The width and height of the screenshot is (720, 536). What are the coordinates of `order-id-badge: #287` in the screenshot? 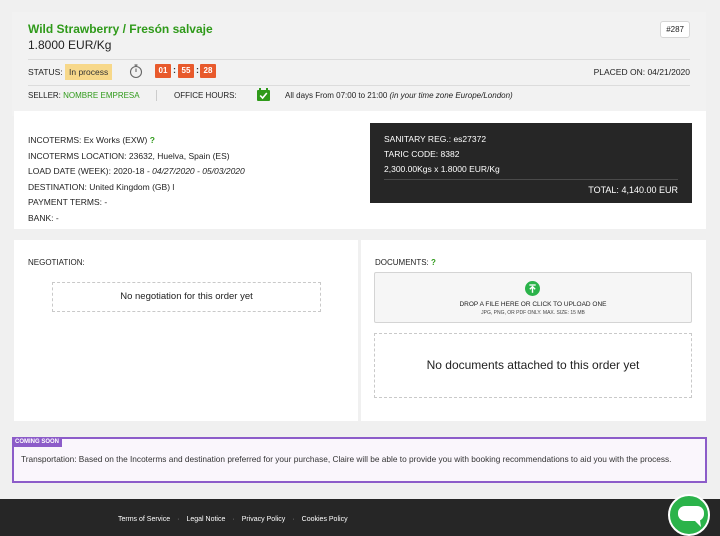 It's located at (675, 29).